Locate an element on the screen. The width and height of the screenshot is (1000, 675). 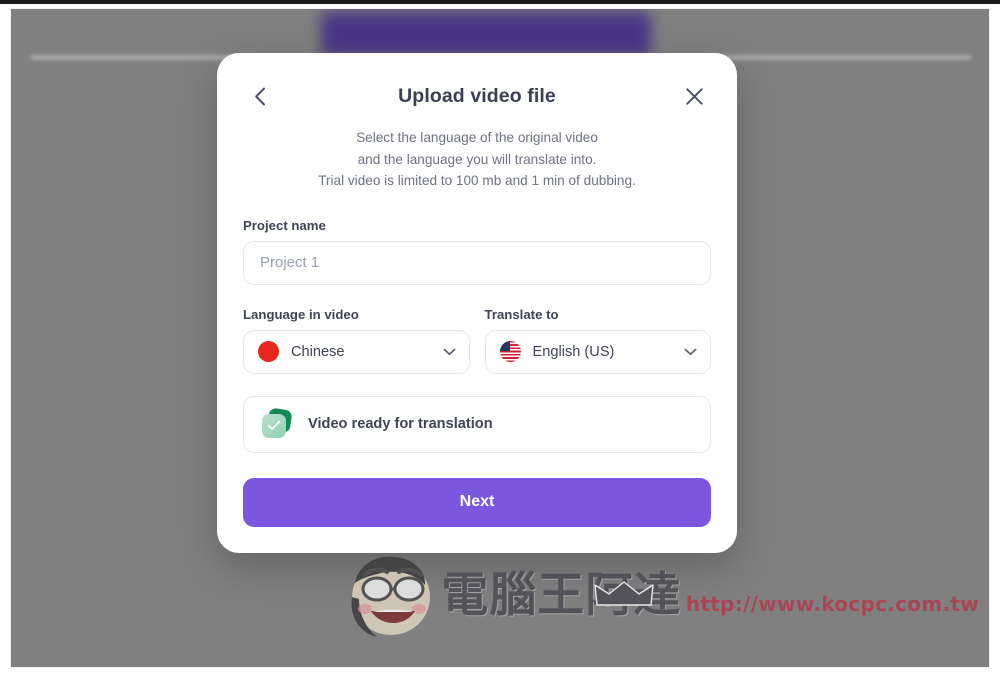
target-language-select: English (US) is located at coordinates (597, 351).